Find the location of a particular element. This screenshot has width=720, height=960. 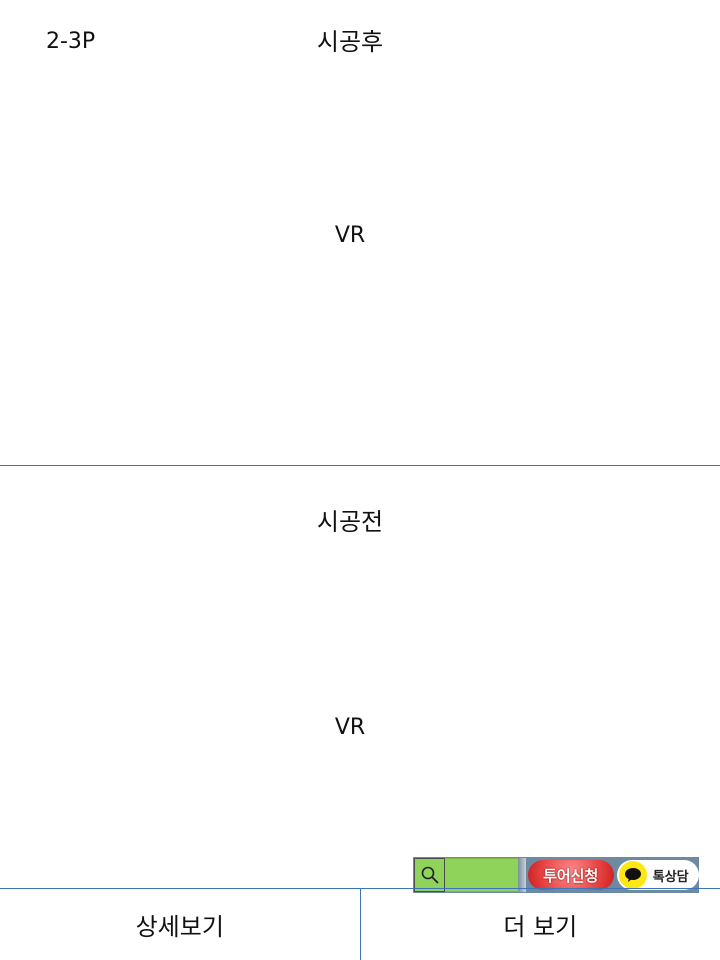

section-divider is located at coordinates (360, 465).